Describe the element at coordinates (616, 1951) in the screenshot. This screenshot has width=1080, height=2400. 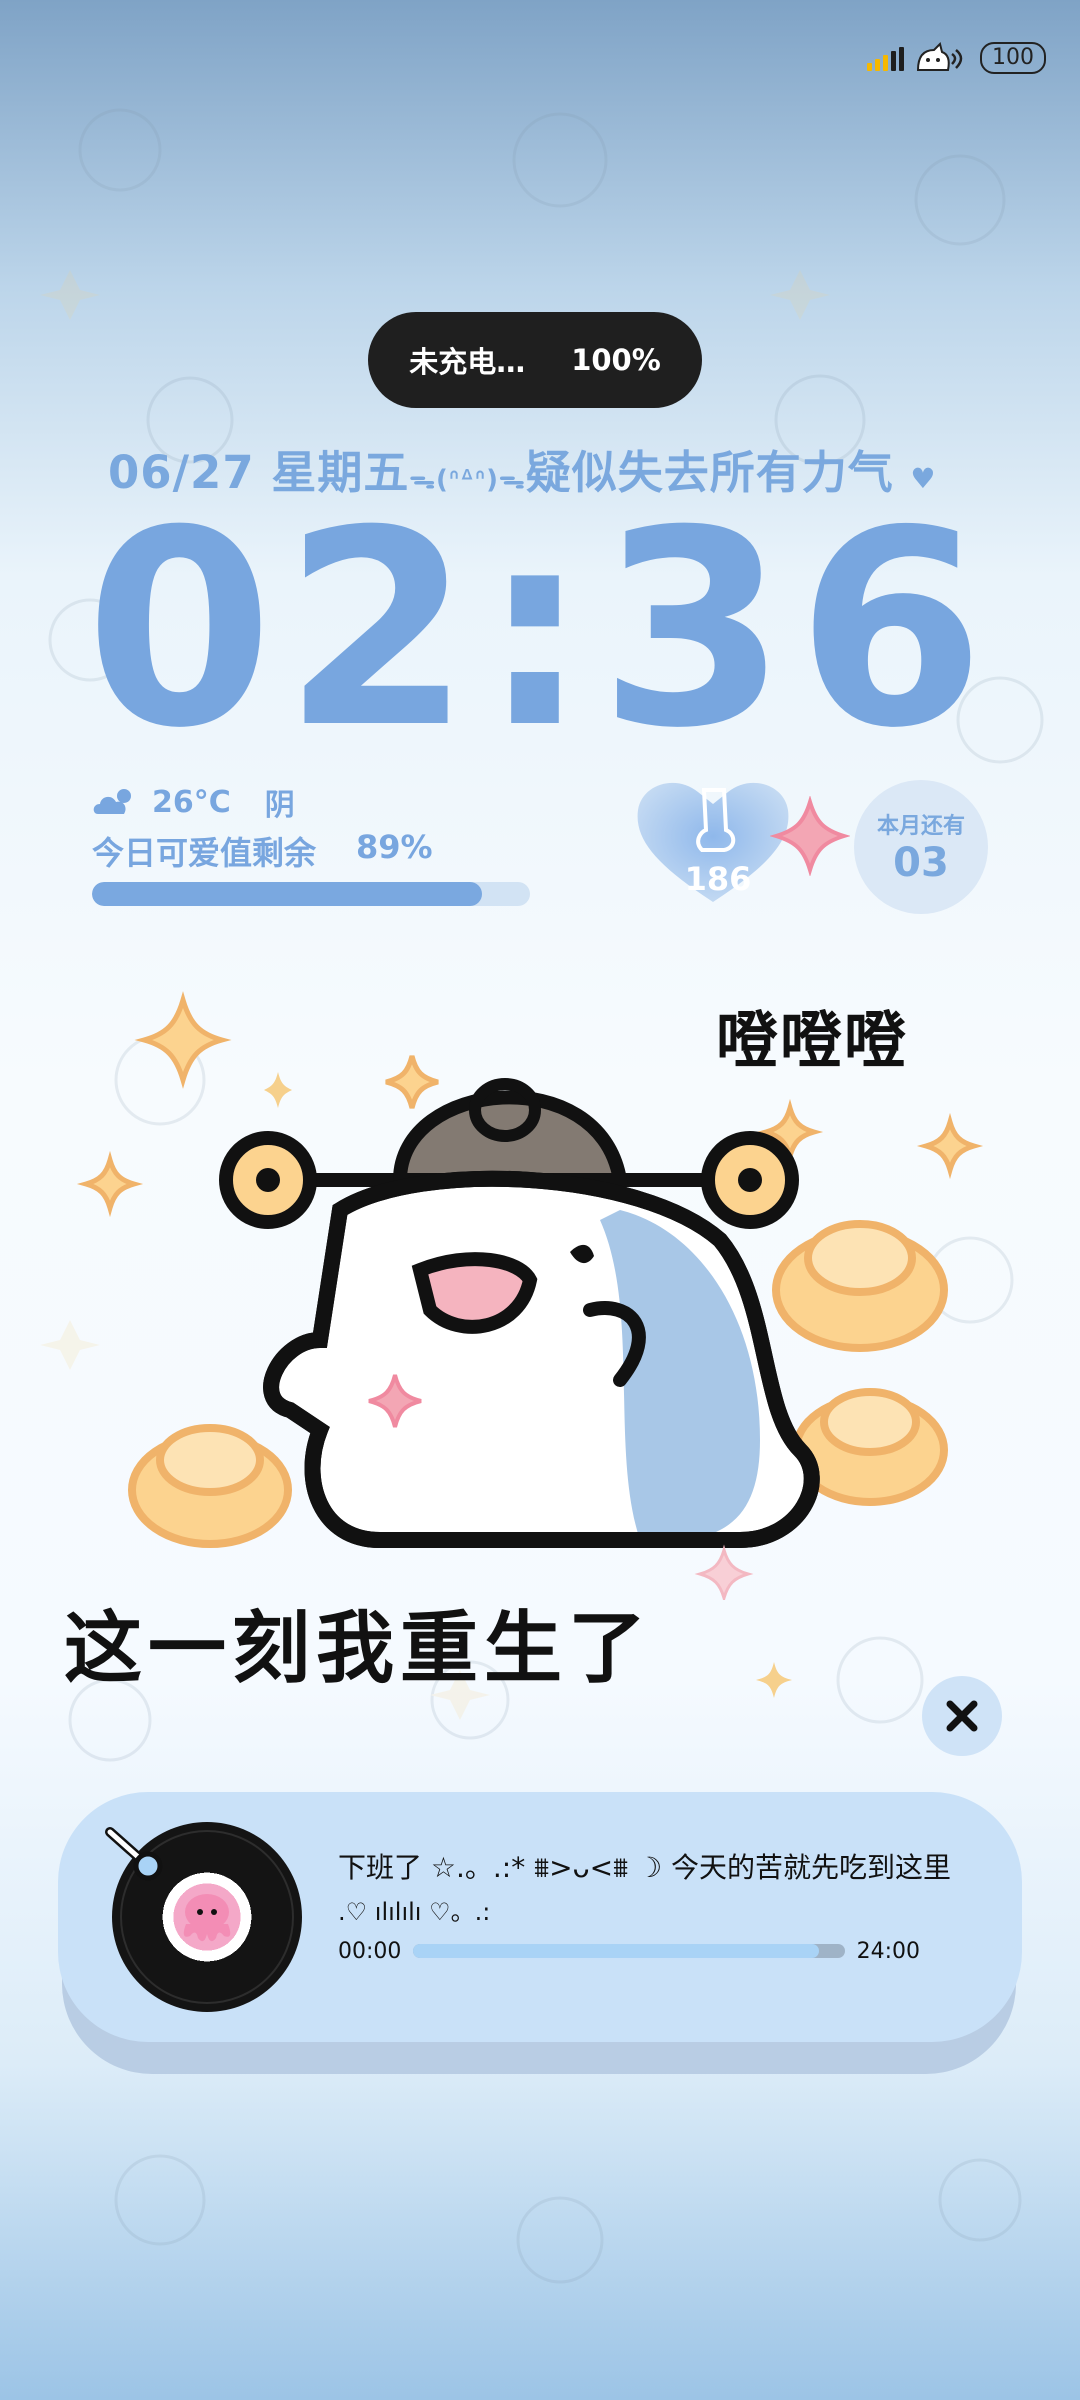
I see `playback-progress-fill` at that location.